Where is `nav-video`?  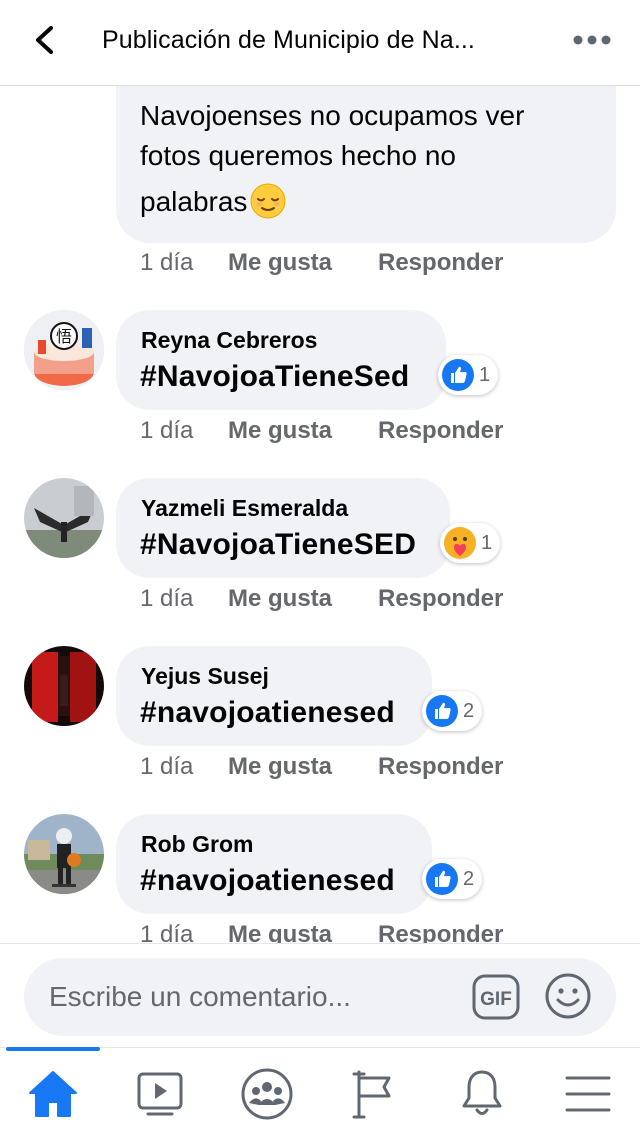 nav-video is located at coordinates (160, 1094).